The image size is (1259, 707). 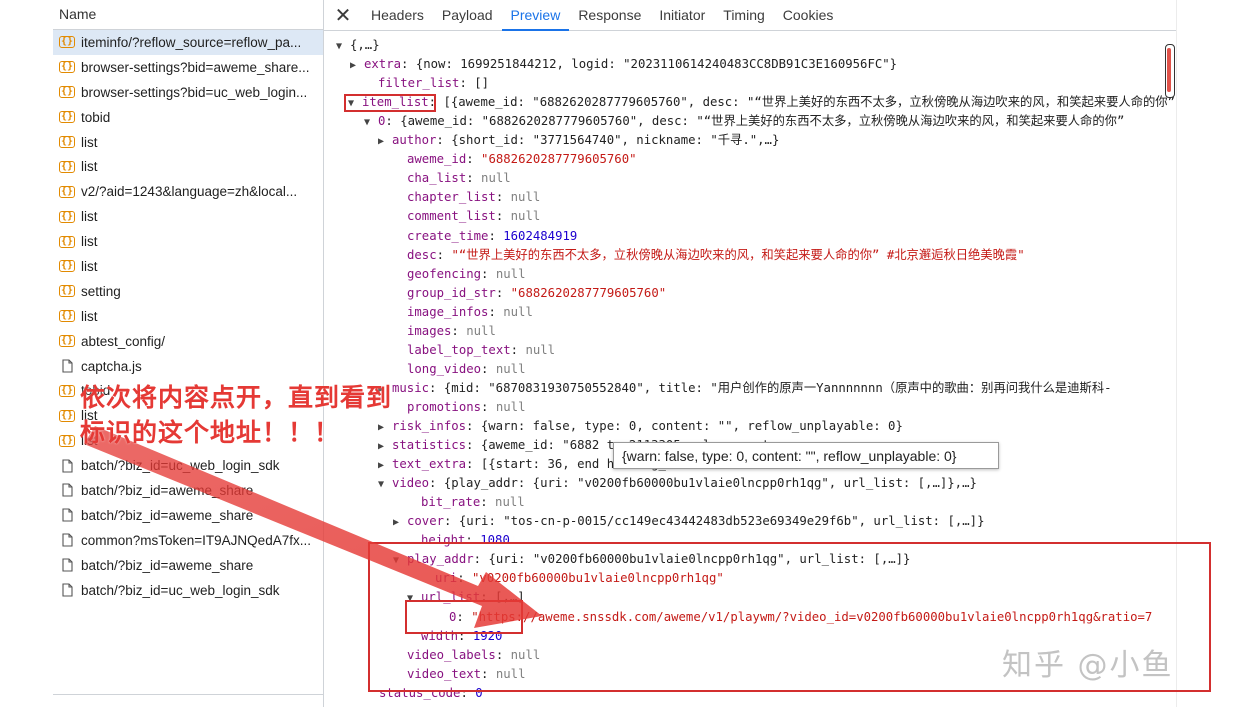 What do you see at coordinates (123, 341) in the screenshot?
I see `request-name: abtest_config/` at bounding box center [123, 341].